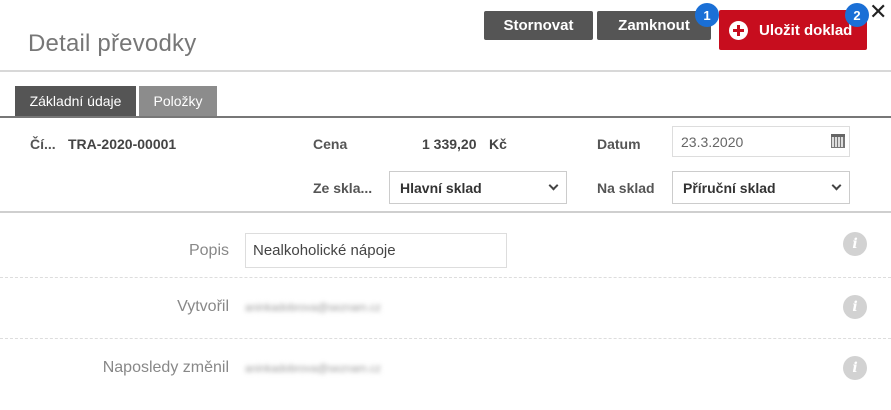 The width and height of the screenshot is (891, 410). What do you see at coordinates (838, 141) in the screenshot?
I see `calendar-icon` at bounding box center [838, 141].